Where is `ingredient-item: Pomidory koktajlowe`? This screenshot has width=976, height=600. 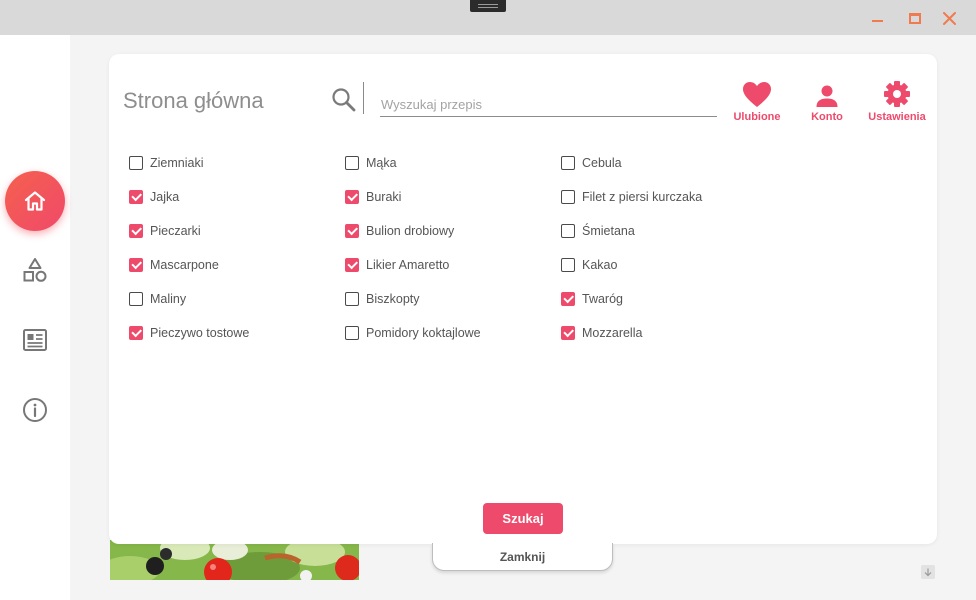 ingredient-item: Pomidory koktajlowe is located at coordinates (413, 333).